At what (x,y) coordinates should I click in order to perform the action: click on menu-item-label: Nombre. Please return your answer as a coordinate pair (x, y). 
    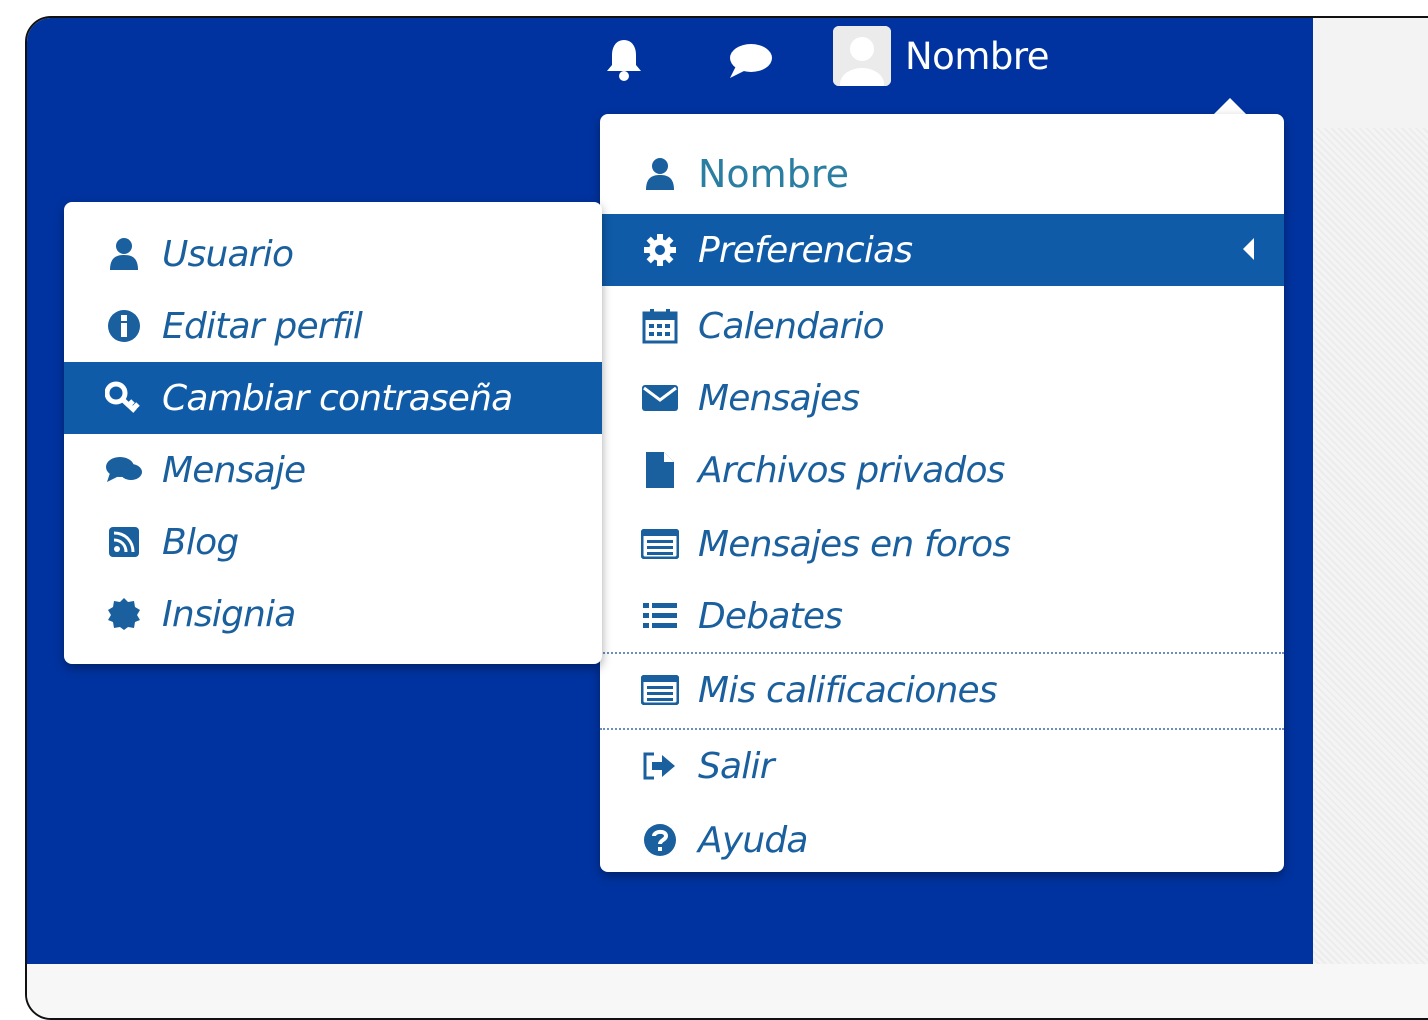
    Looking at the image, I should click on (773, 174).